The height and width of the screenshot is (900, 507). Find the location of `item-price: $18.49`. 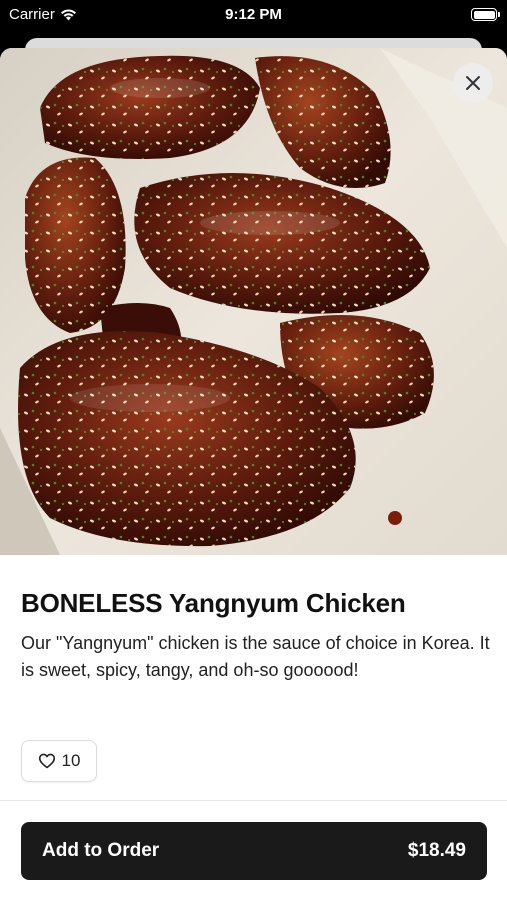

item-price: $18.49 is located at coordinates (436, 850).